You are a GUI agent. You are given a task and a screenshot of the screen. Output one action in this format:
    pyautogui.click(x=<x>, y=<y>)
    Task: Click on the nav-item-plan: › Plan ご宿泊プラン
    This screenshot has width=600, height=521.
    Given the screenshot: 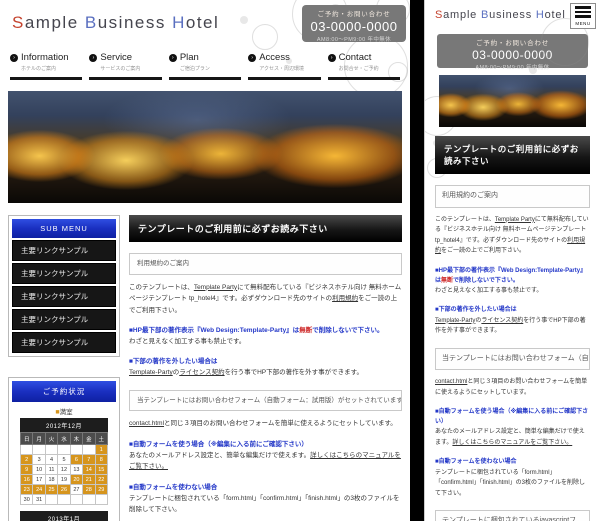 What is the action you would take?
    pyautogui.click(x=205, y=65)
    